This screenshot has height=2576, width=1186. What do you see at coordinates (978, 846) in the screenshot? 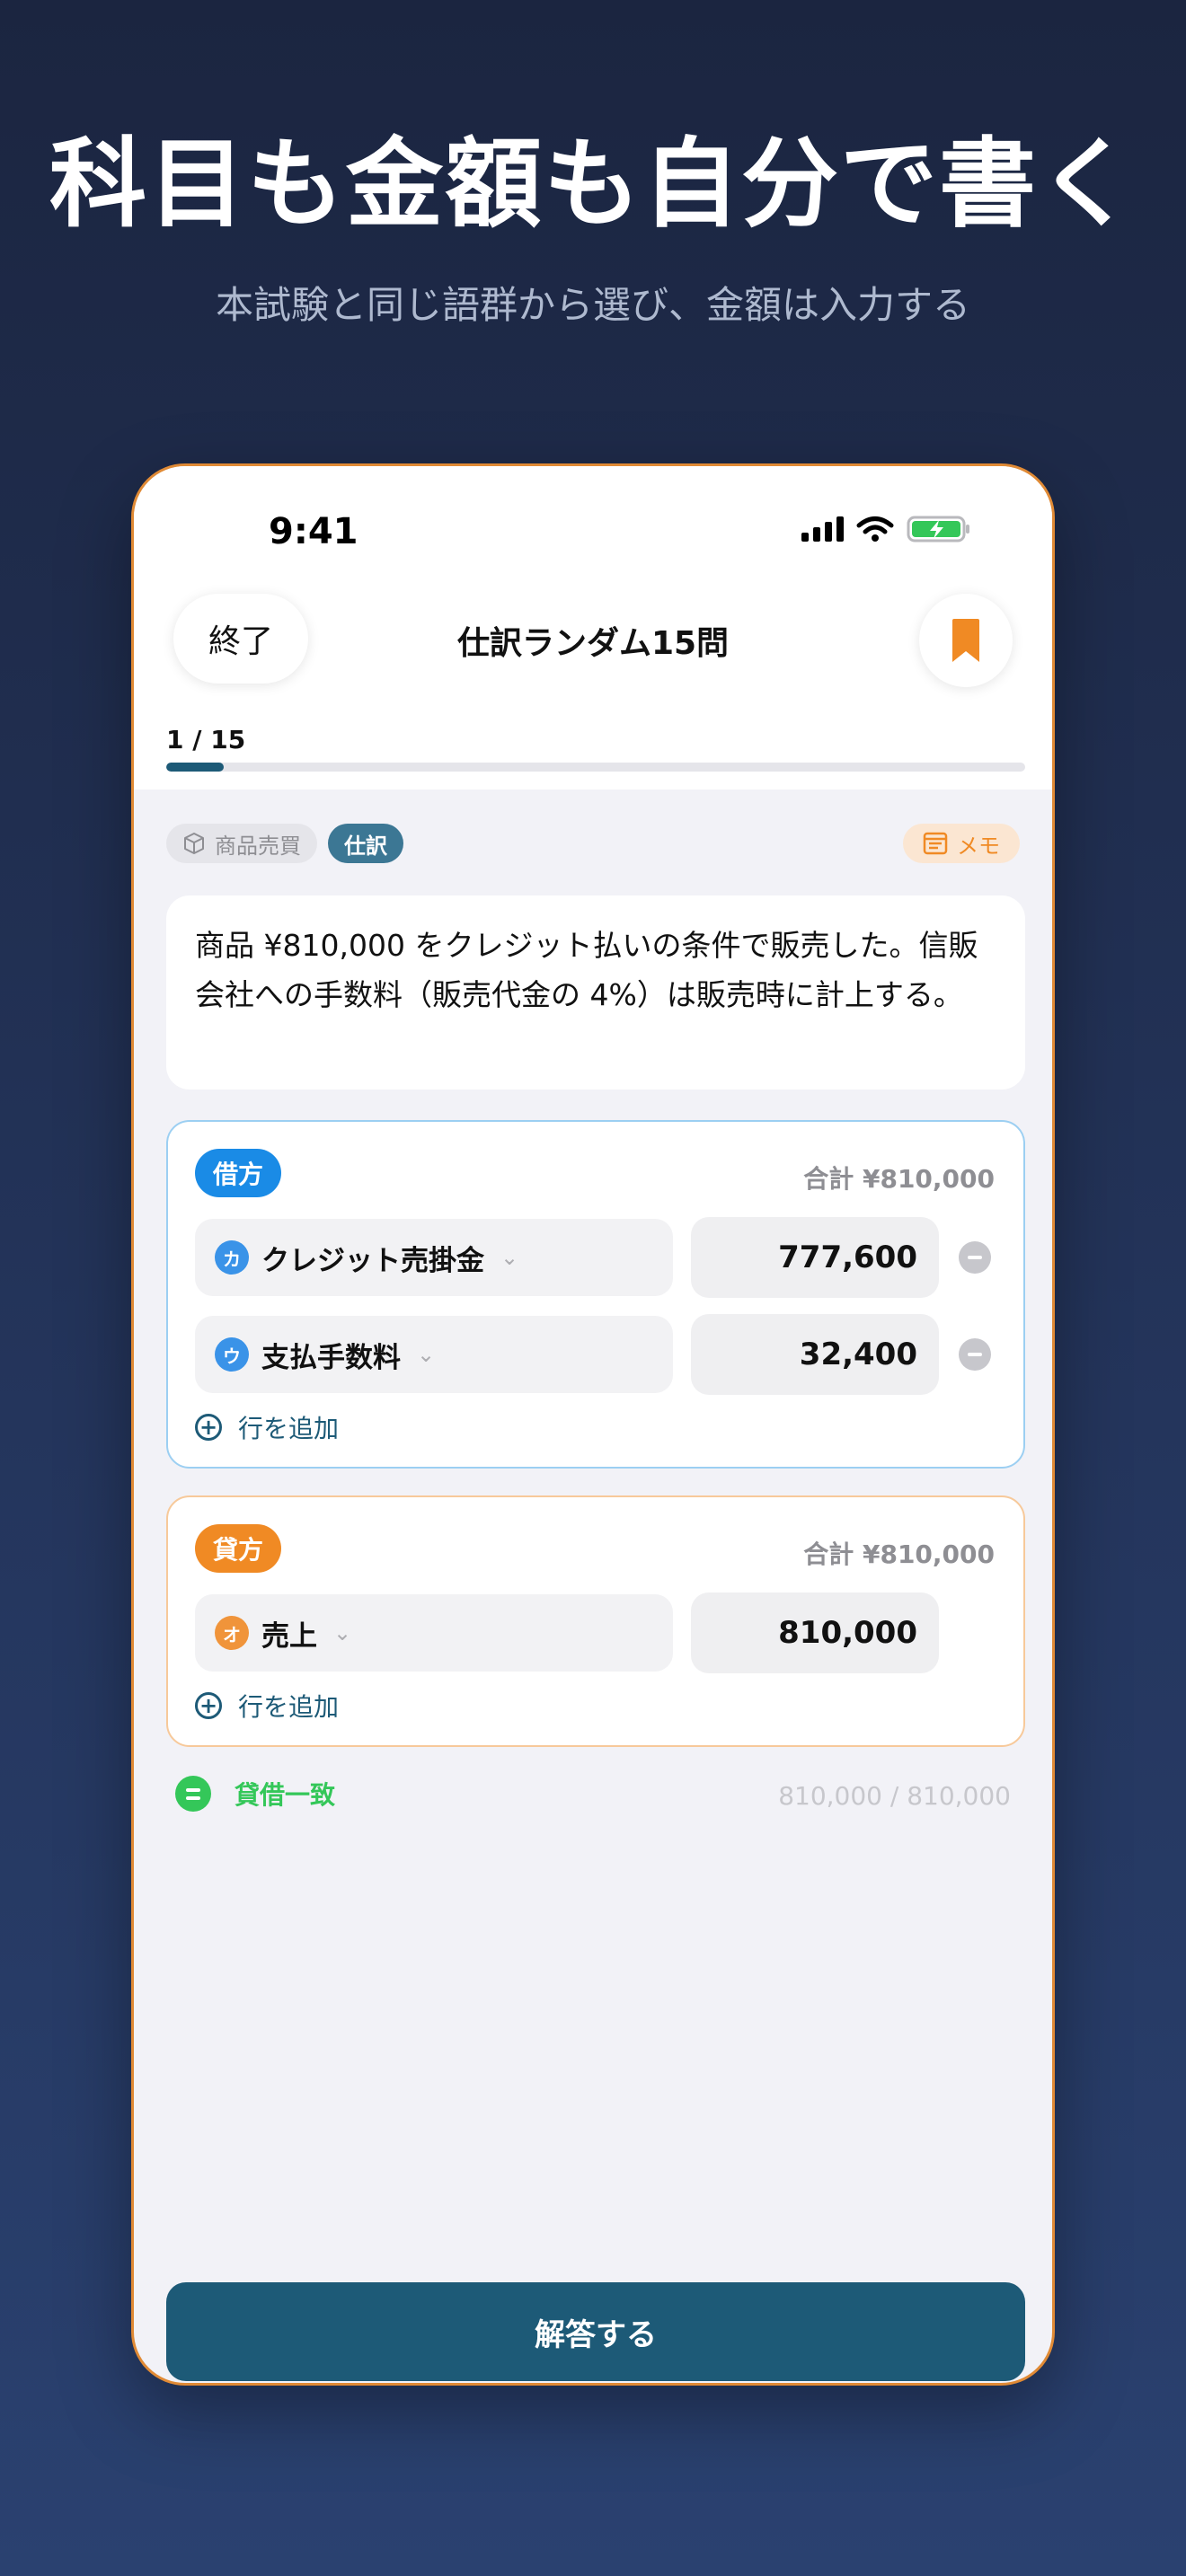
I see `memo-label: メモ` at bounding box center [978, 846].